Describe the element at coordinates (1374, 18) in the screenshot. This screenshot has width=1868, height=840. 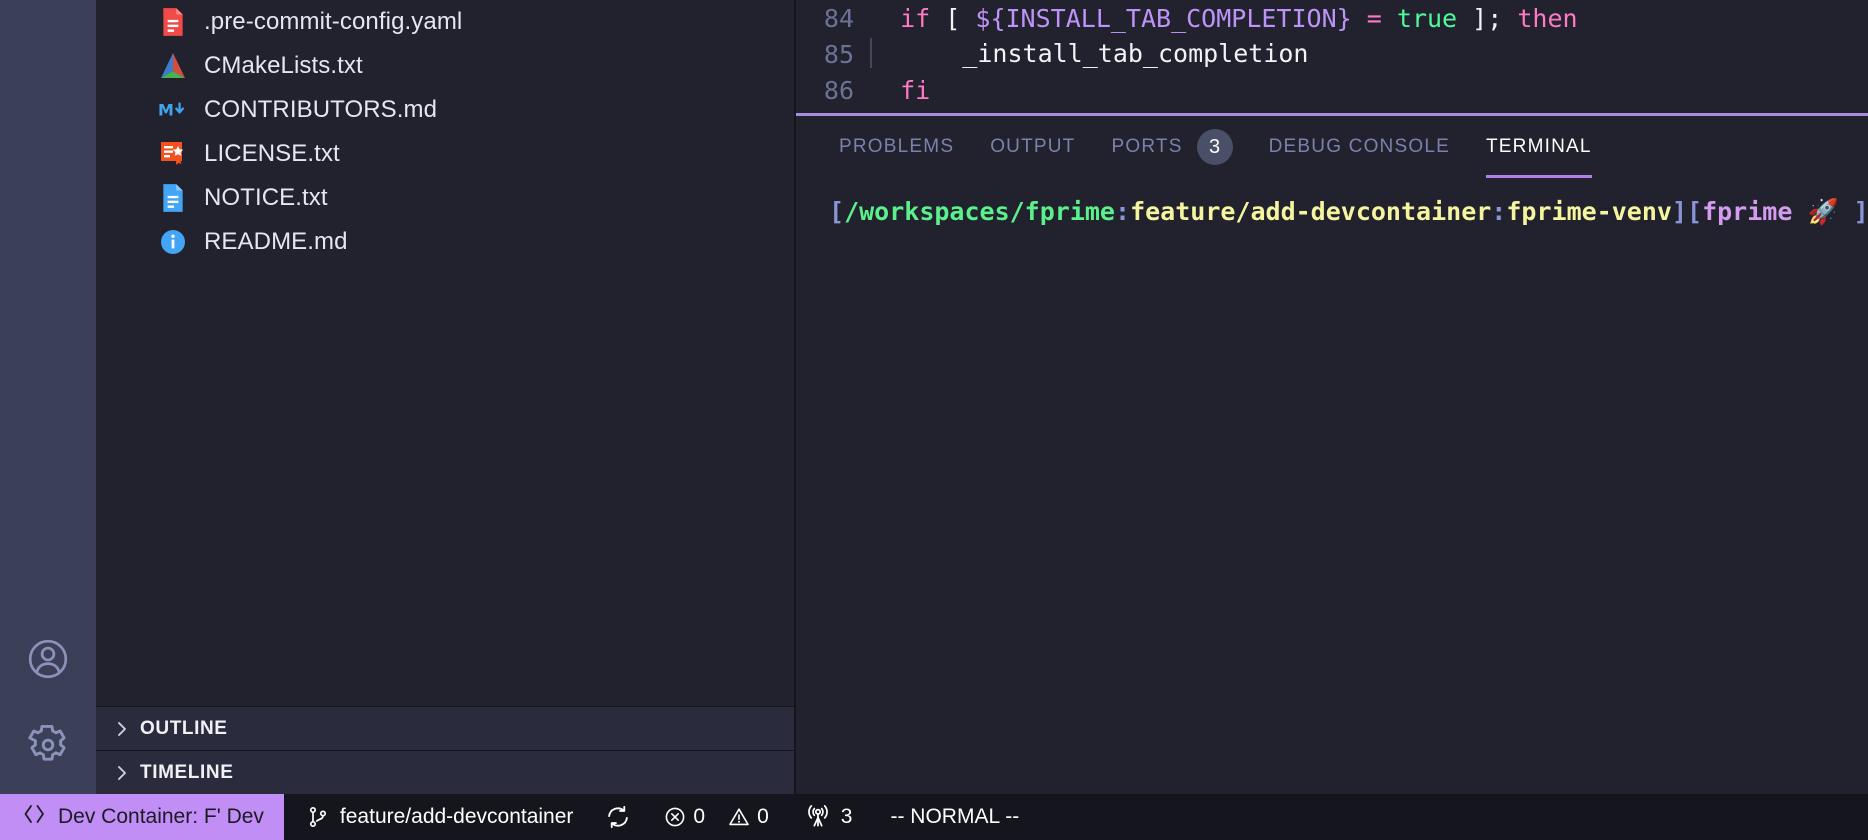
I see `code-token: =` at that location.